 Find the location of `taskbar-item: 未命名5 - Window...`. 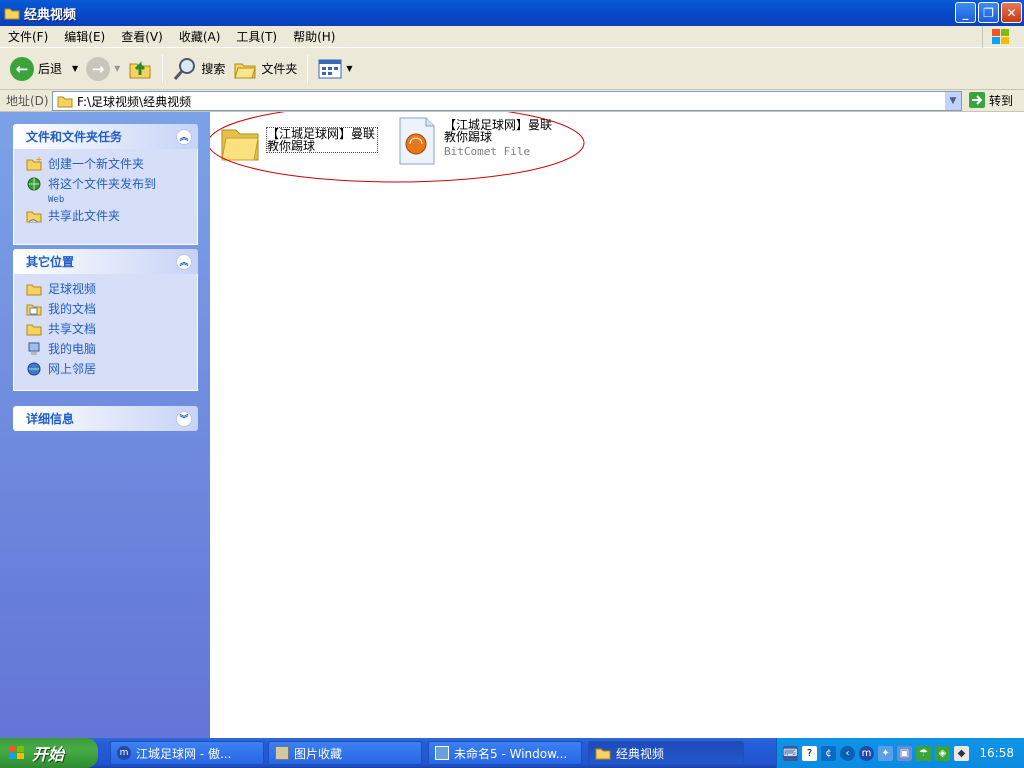

taskbar-item: 未命名5 - Window... is located at coordinates (505, 753).